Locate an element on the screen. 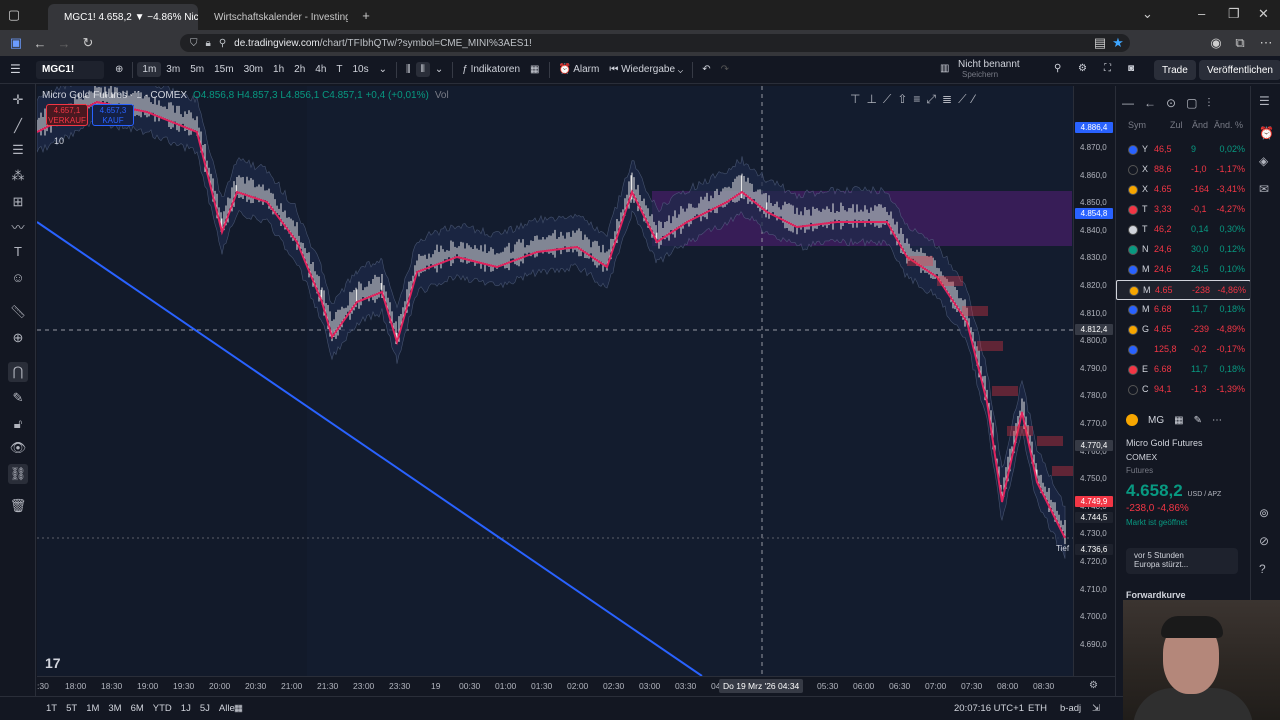 Image resolution: width=1280 pixels, height=720 pixels. watchlist-row: N 24,6 30,0 0,12% is located at coordinates (1183, 250).